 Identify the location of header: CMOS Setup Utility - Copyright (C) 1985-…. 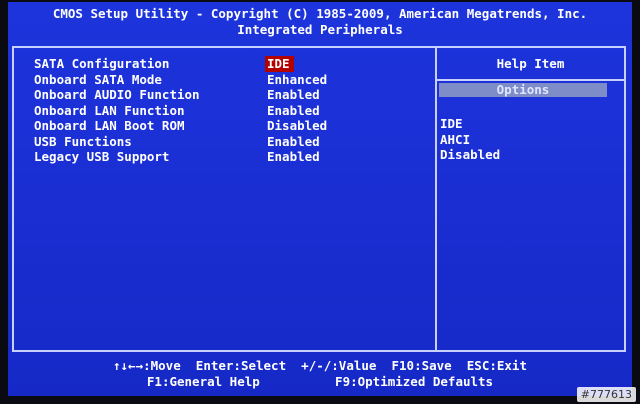
(320, 22).